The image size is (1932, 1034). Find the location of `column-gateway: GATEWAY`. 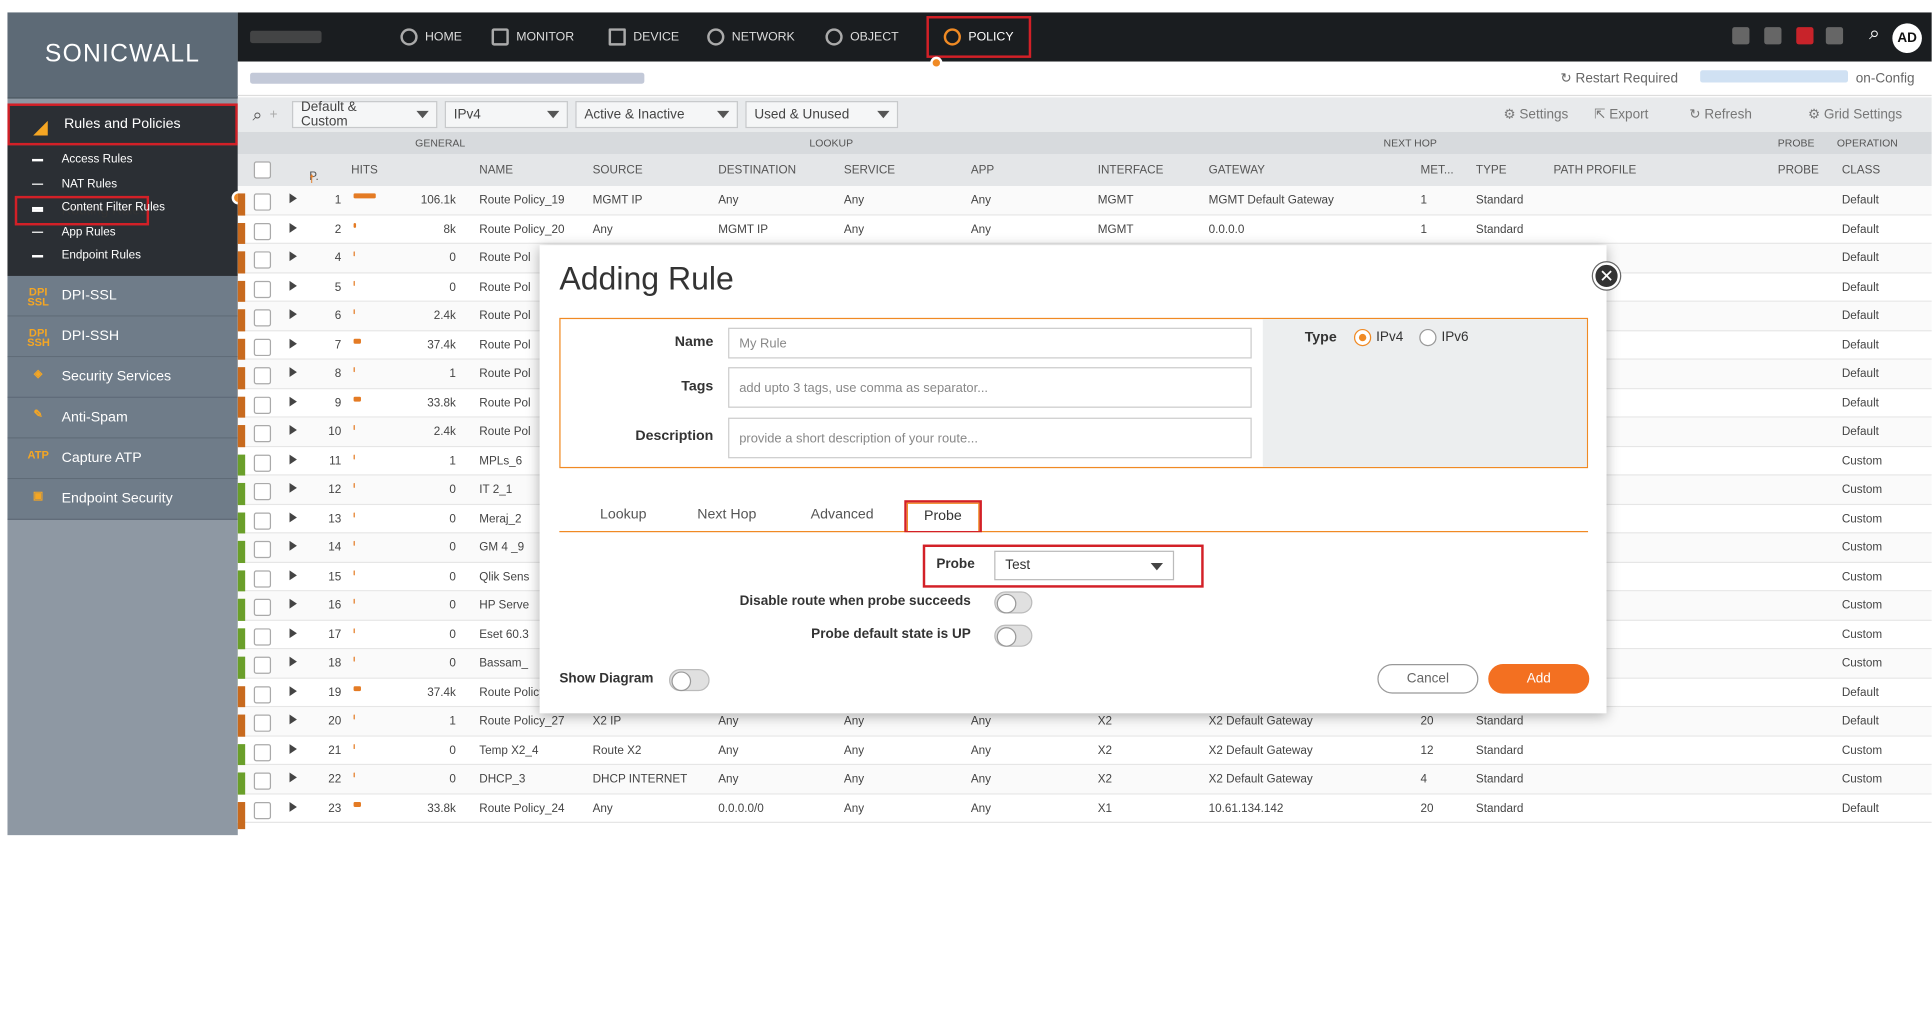

column-gateway: GATEWAY is located at coordinates (1237, 170).